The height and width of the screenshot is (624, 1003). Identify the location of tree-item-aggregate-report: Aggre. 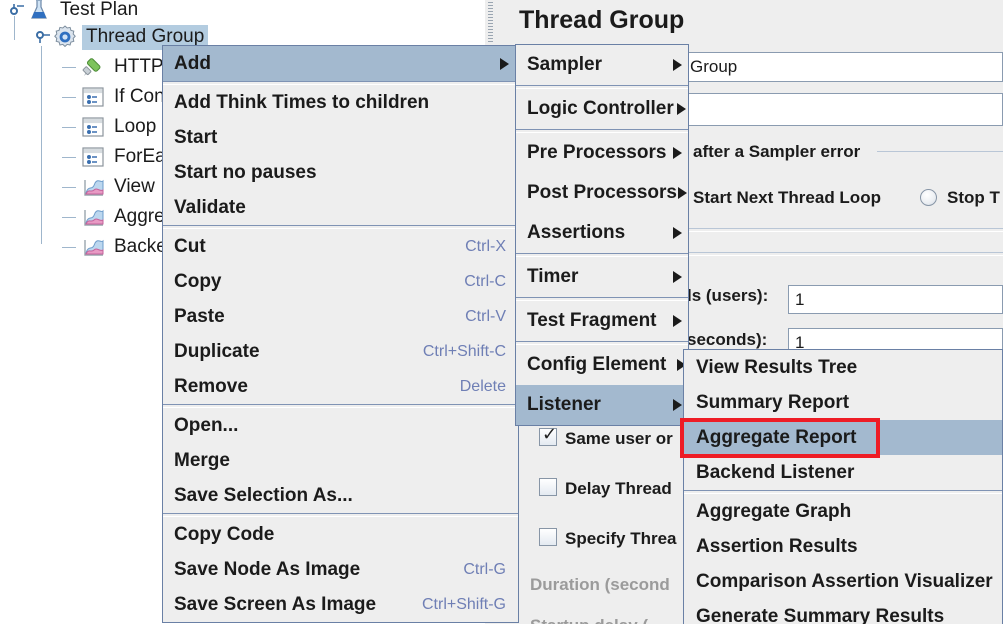
(115, 217).